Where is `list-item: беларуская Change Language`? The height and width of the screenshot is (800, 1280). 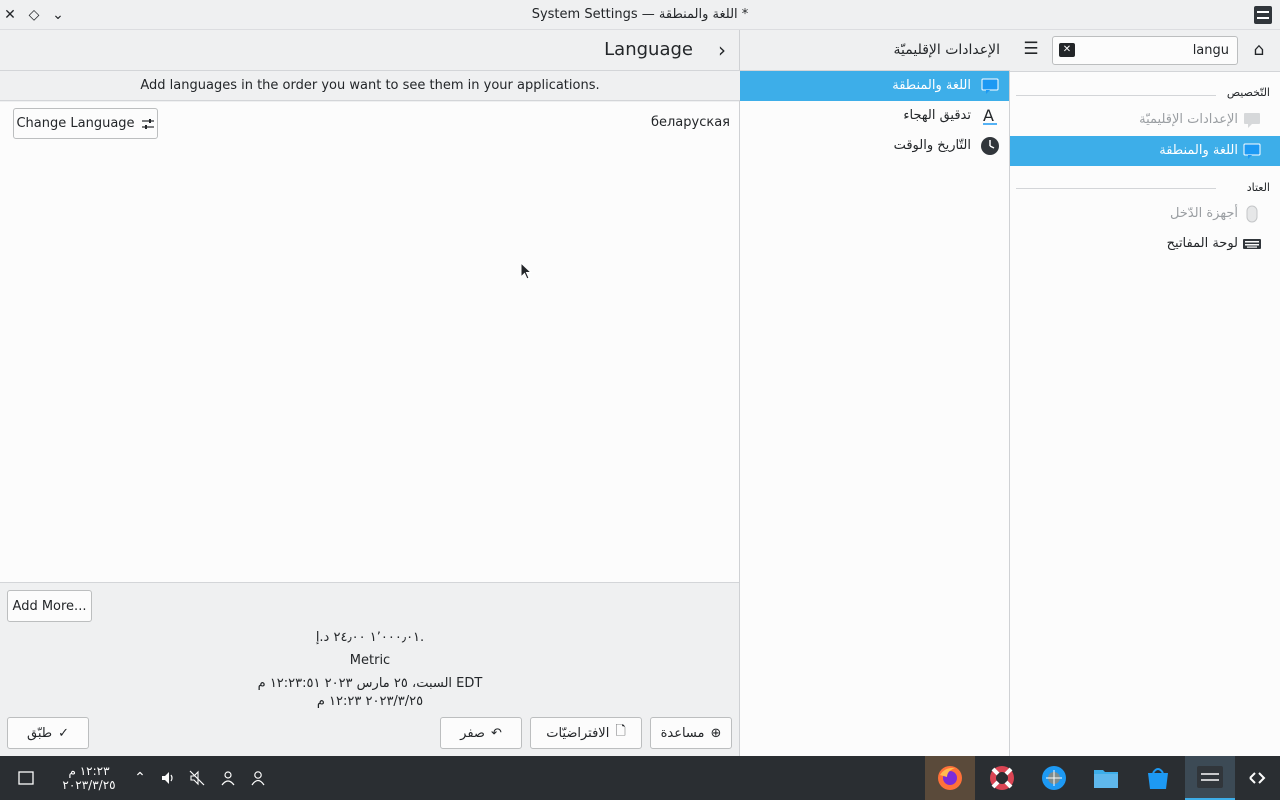 list-item: беларуская Change Language is located at coordinates (369, 122).